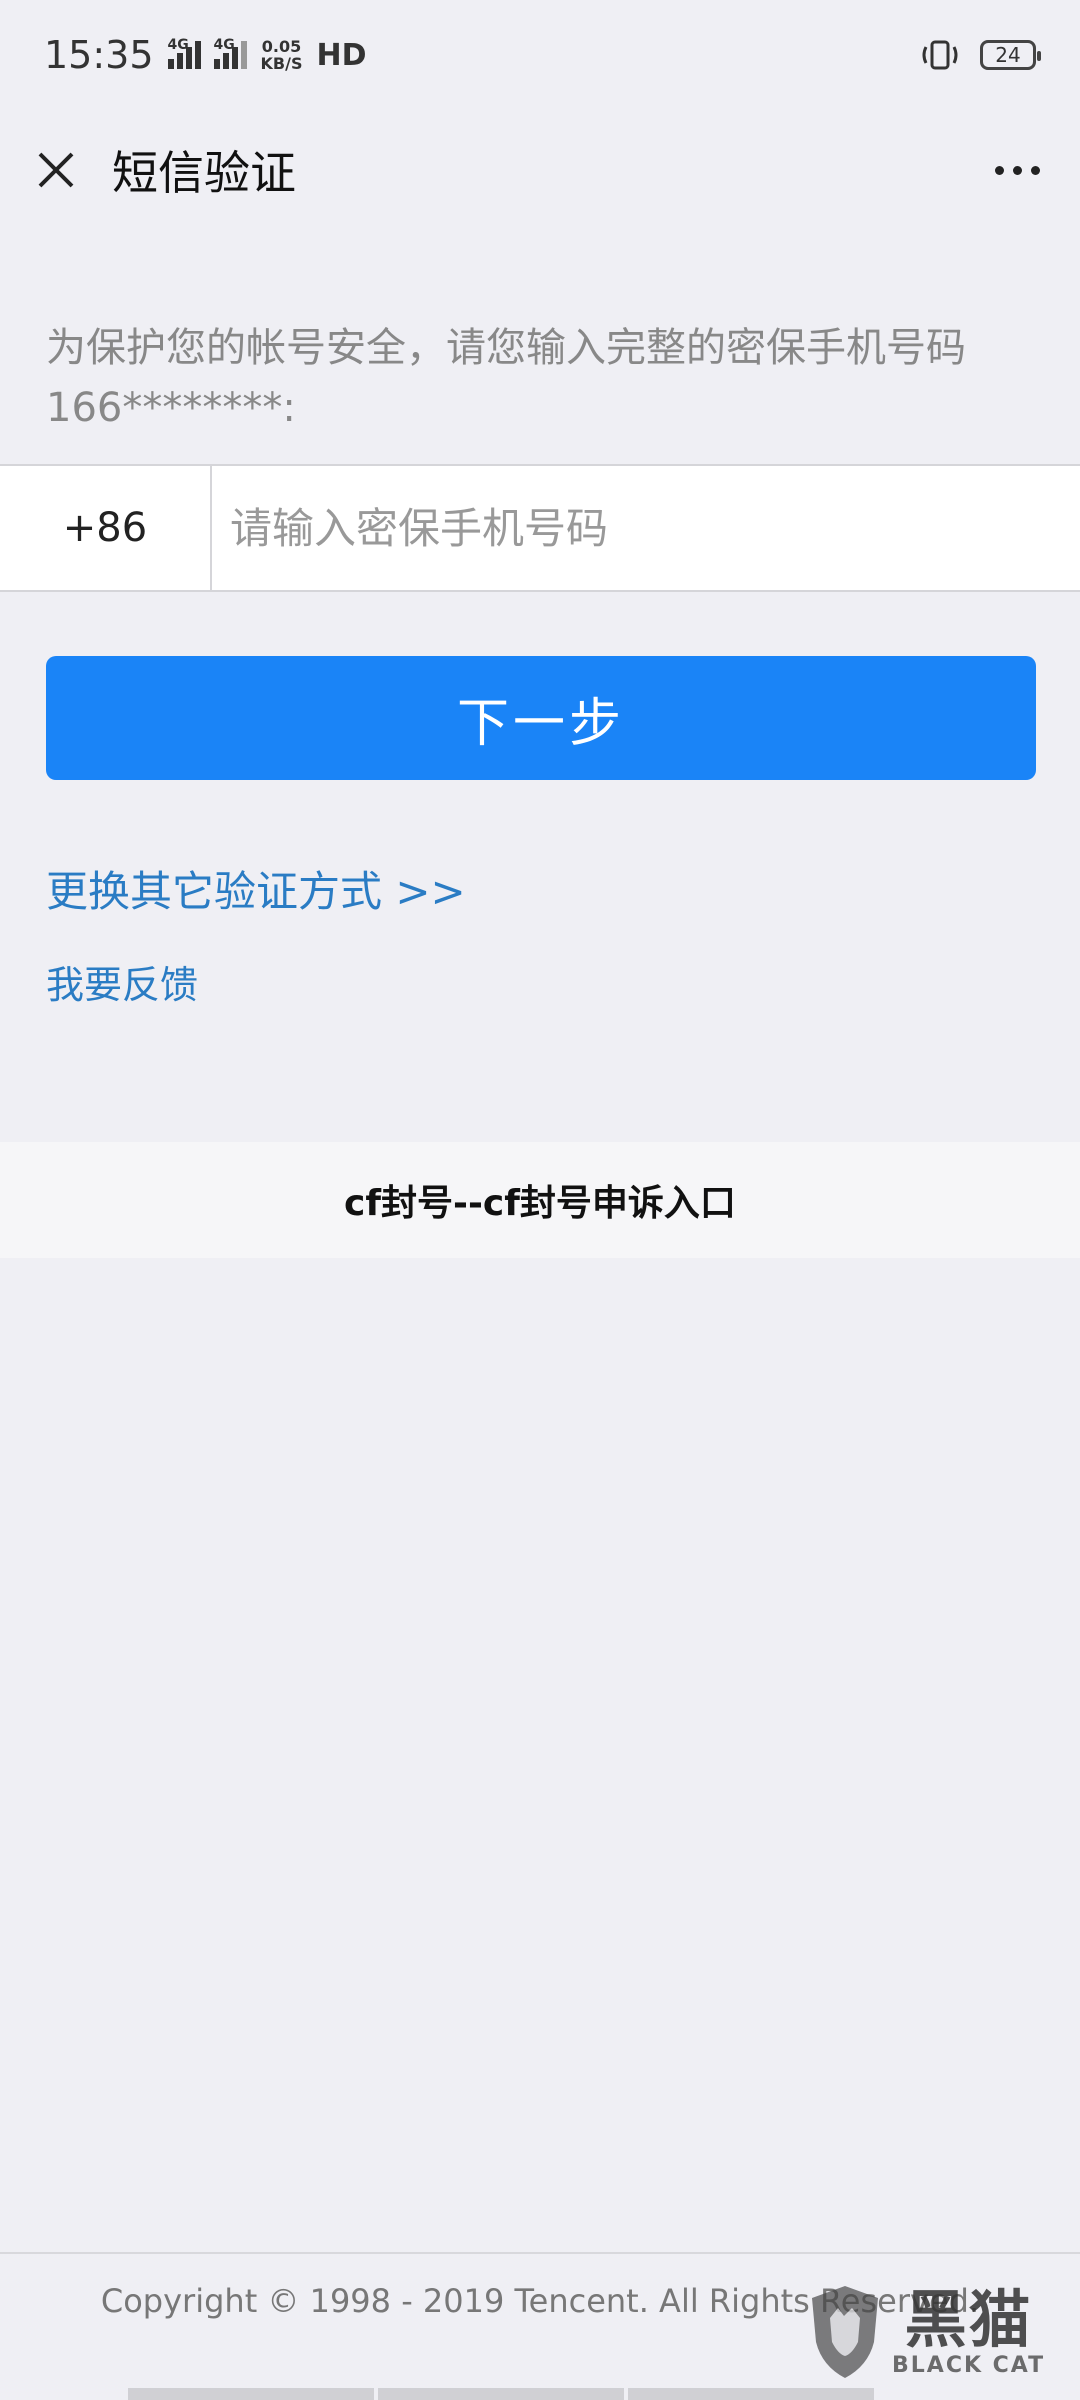 The width and height of the screenshot is (1080, 2400). Describe the element at coordinates (845, 2332) in the screenshot. I see `cat-shield-icon` at that location.